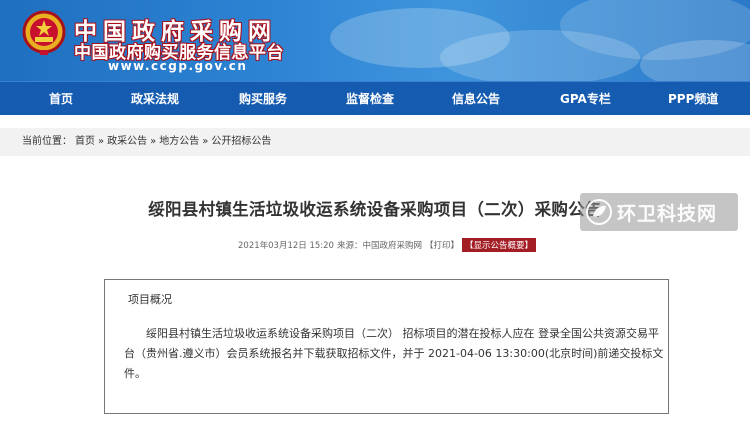  What do you see at coordinates (442, 245) in the screenshot?
I see `print-link: 【打印】` at bounding box center [442, 245].